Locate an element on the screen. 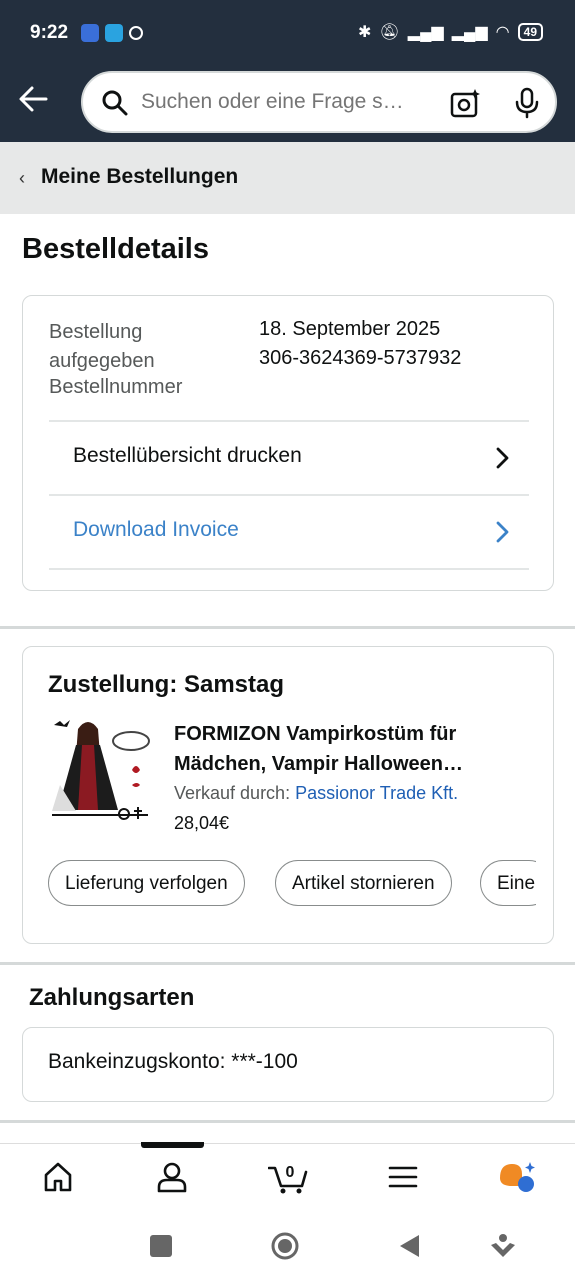  more-action-button: Eine is located at coordinates (508, 883).